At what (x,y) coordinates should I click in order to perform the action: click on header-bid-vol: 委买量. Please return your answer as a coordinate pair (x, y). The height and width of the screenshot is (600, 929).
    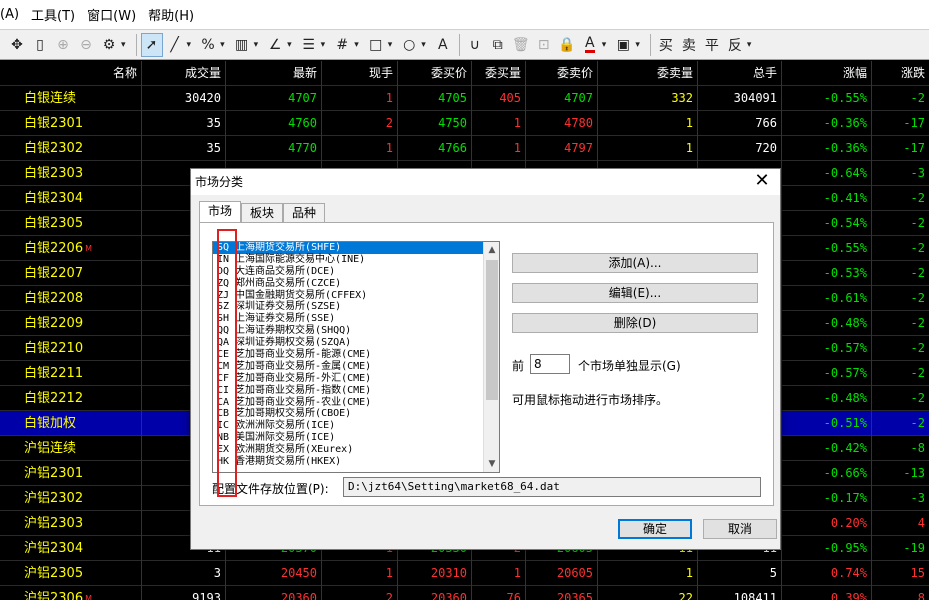
    Looking at the image, I should click on (499, 73).